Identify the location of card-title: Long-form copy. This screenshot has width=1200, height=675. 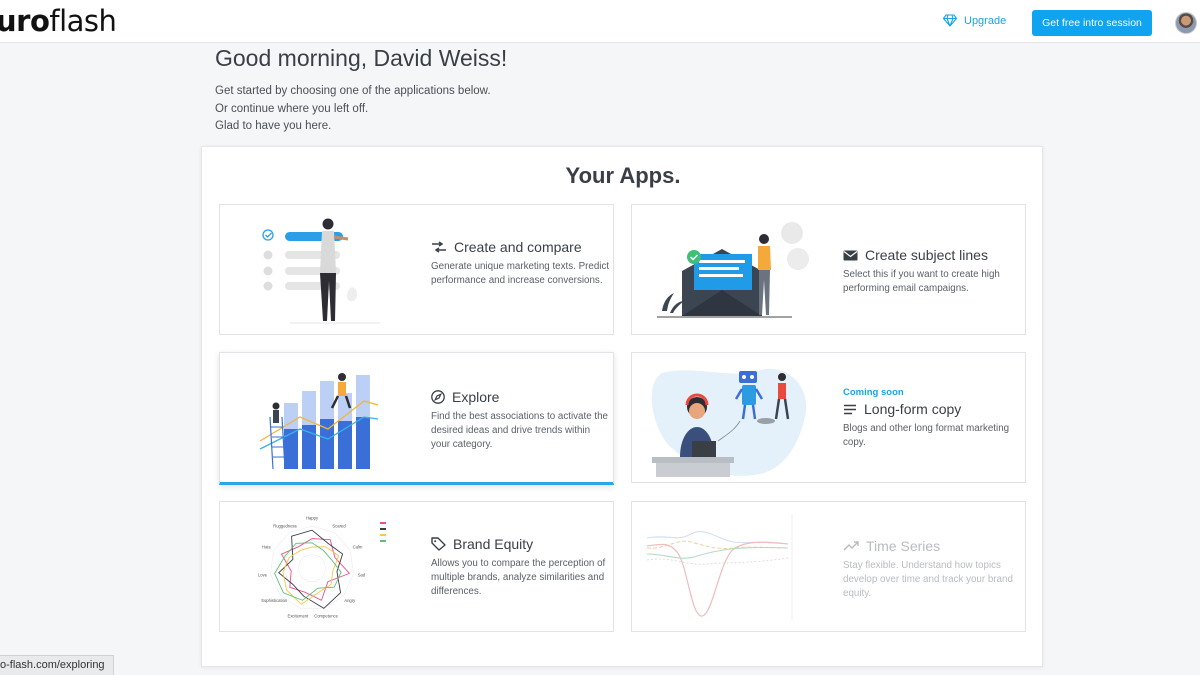
(933, 409).